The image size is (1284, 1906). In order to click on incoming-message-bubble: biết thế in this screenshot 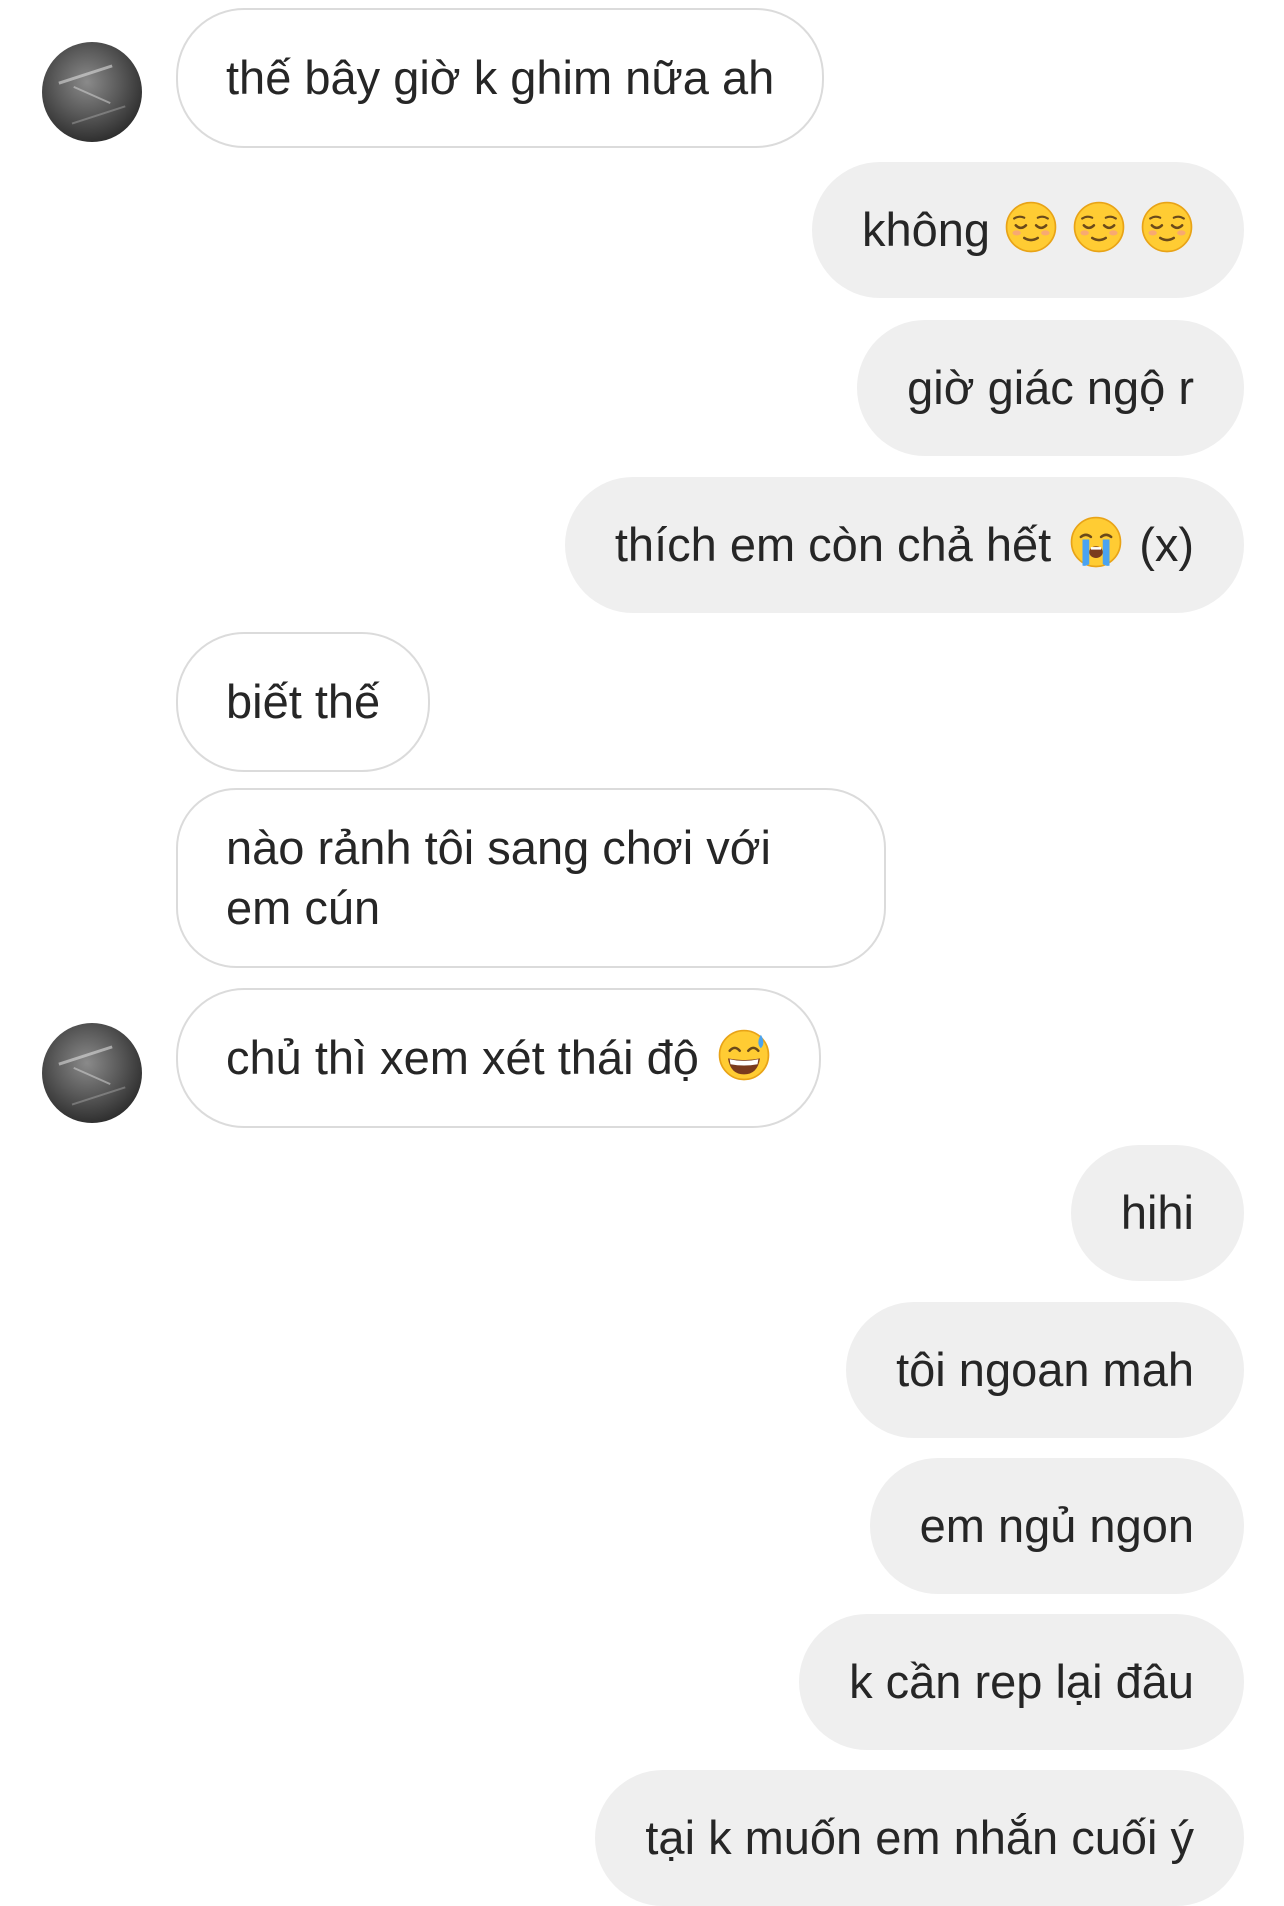, I will do `click(303, 702)`.